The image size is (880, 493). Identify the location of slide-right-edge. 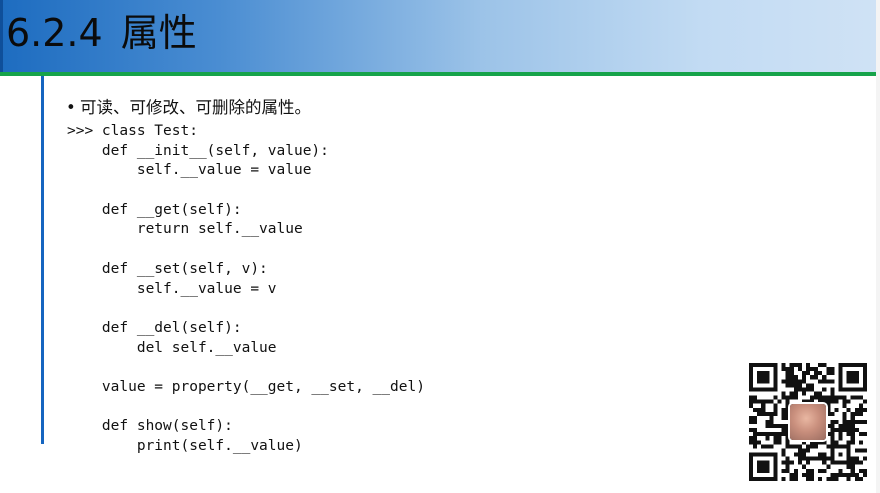
(878, 246).